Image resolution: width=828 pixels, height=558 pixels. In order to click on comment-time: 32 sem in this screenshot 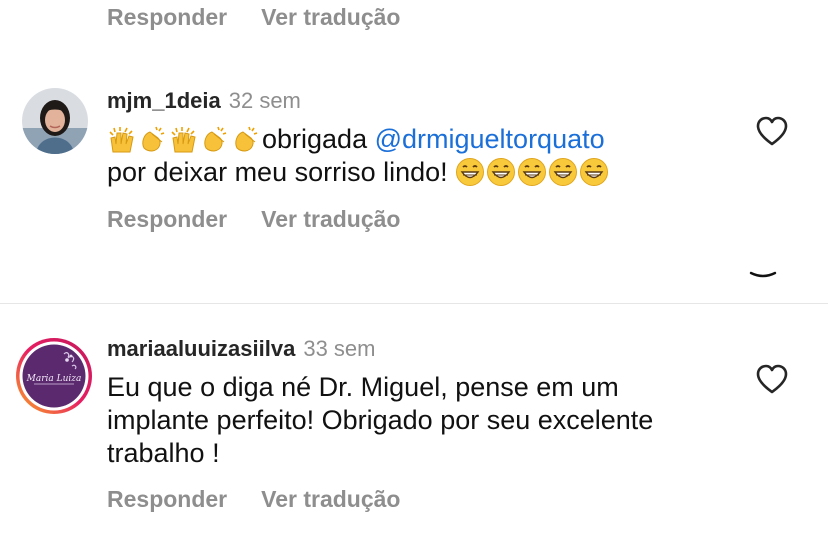, I will do `click(264, 100)`.